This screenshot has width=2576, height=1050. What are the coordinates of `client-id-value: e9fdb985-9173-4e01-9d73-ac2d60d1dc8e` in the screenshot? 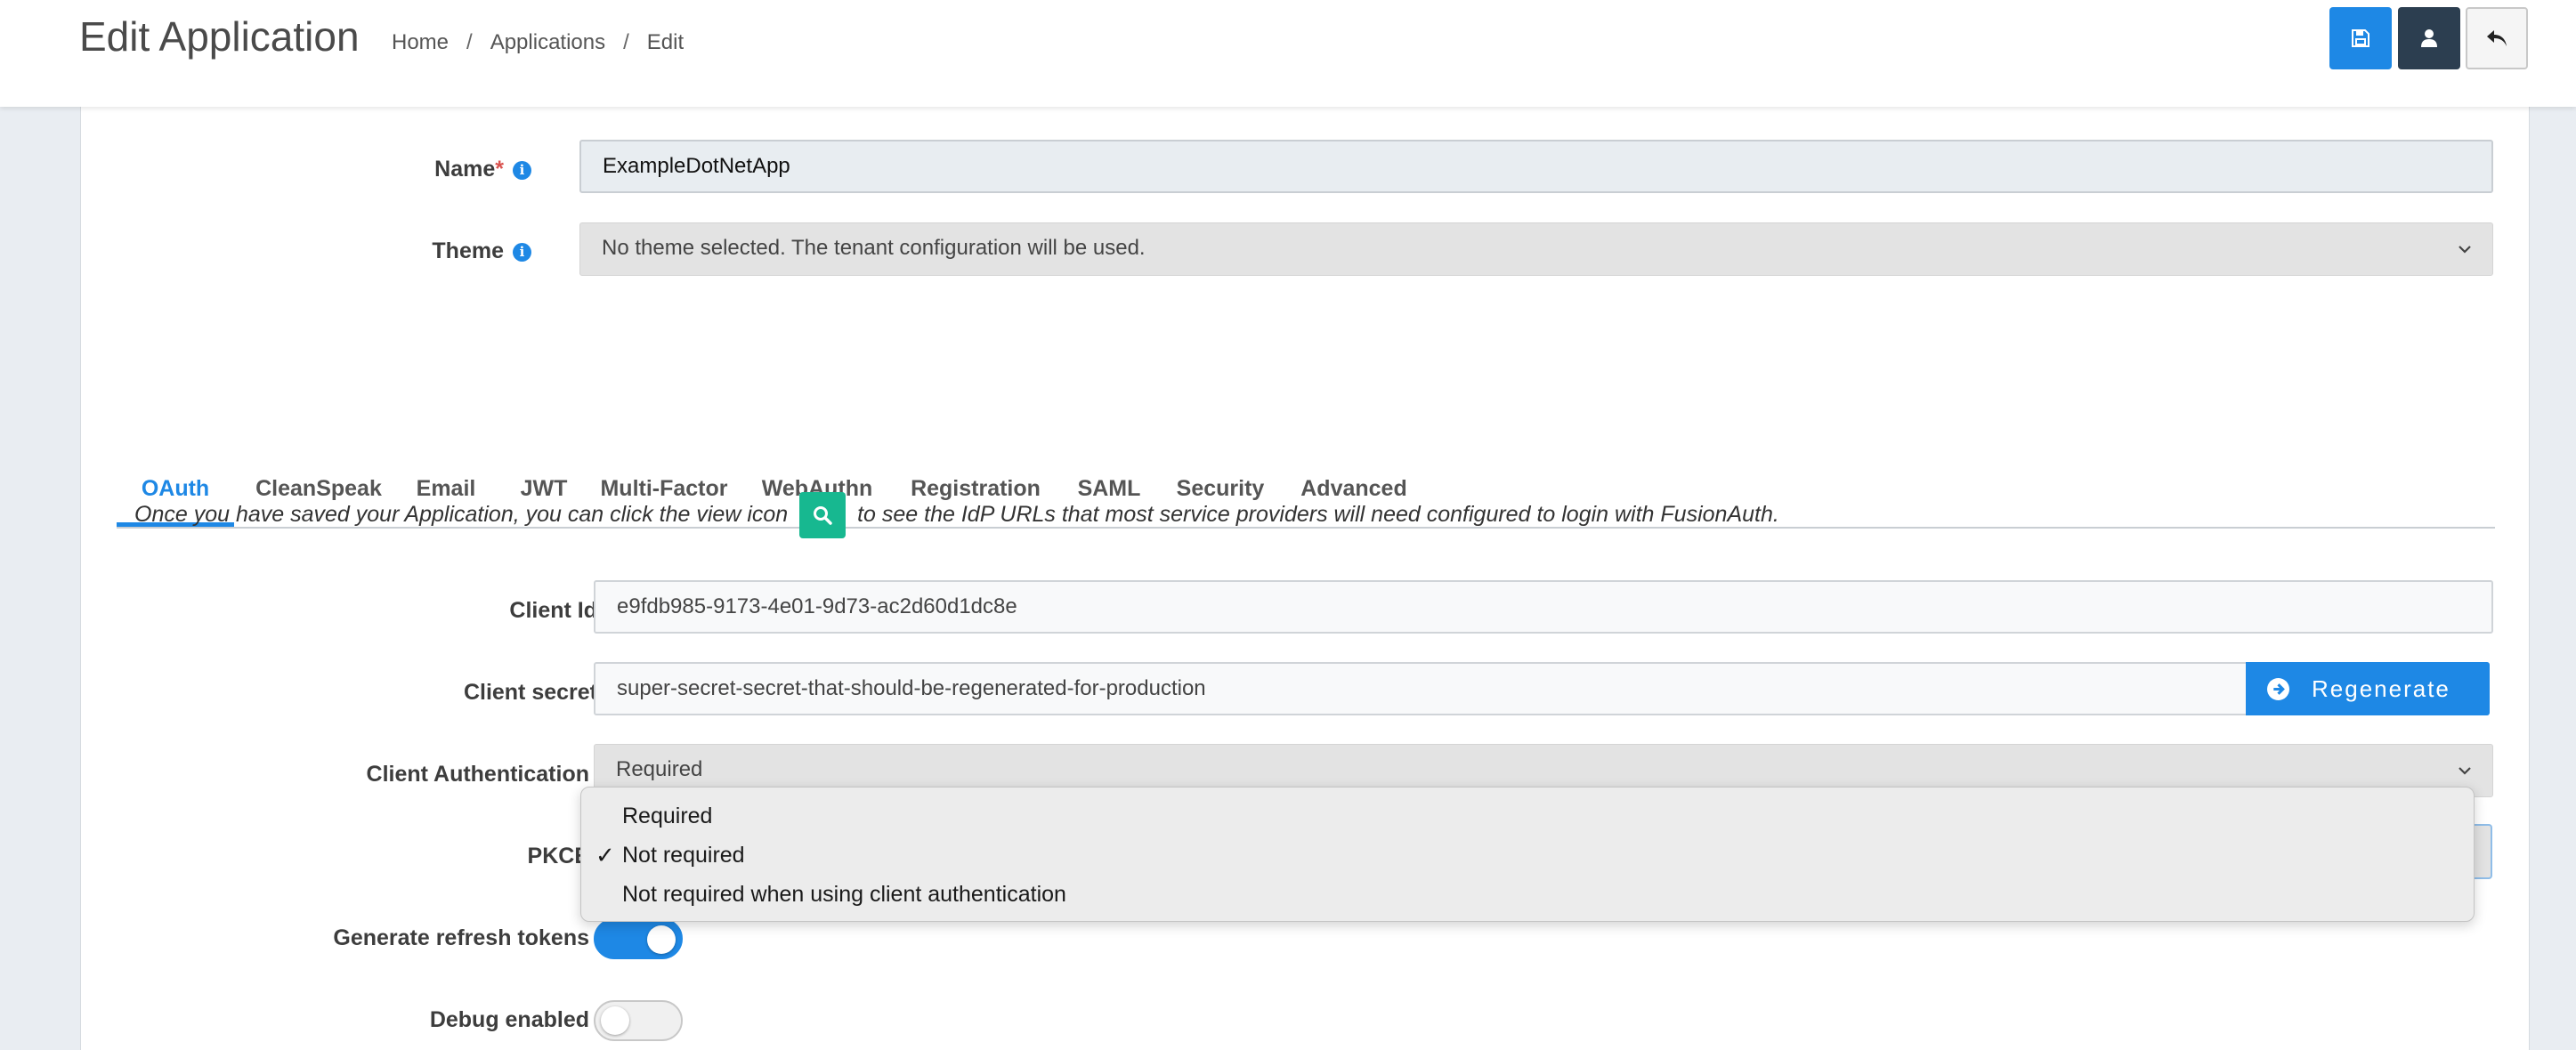 It's located at (817, 606).